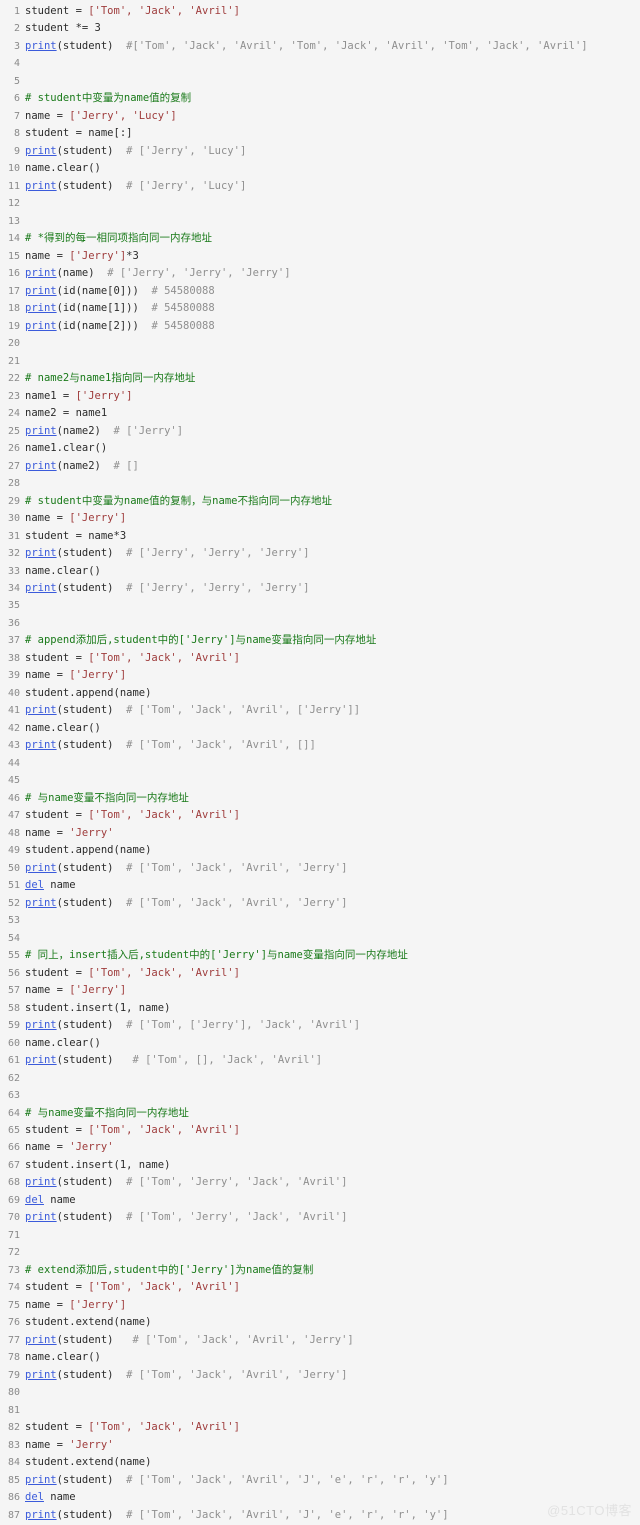 The image size is (640, 1525). Describe the element at coordinates (320, 938) in the screenshot. I see `code-line: 54` at that location.